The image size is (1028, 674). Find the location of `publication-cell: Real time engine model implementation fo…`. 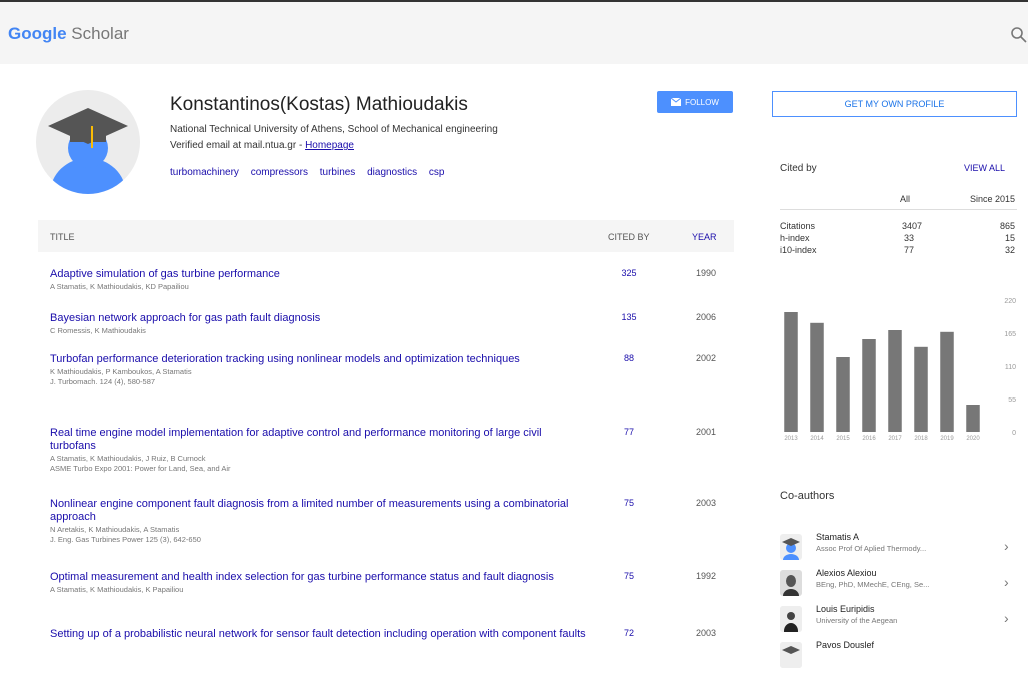

publication-cell: Real time engine model implementation fo… is located at coordinates (320, 450).